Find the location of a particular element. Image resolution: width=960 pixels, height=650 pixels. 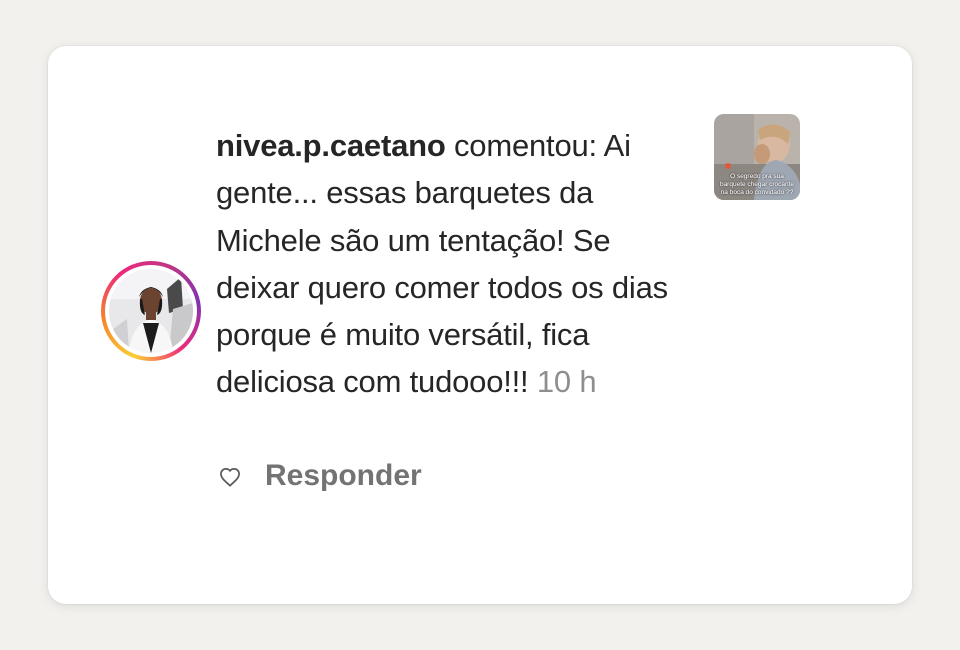

comment-username: nivea.p.caetano is located at coordinates (331, 145).